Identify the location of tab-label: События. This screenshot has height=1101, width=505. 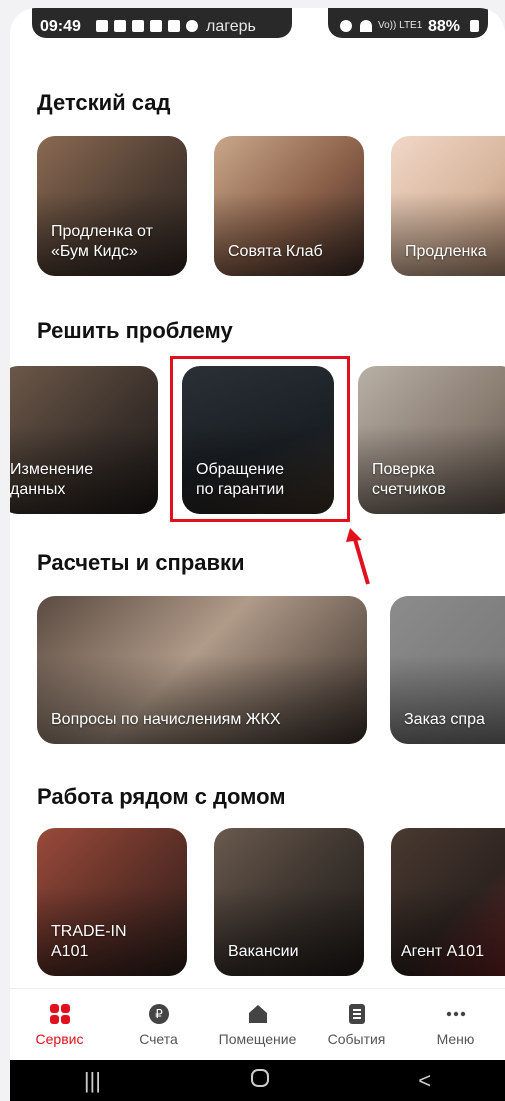
(356, 1039).